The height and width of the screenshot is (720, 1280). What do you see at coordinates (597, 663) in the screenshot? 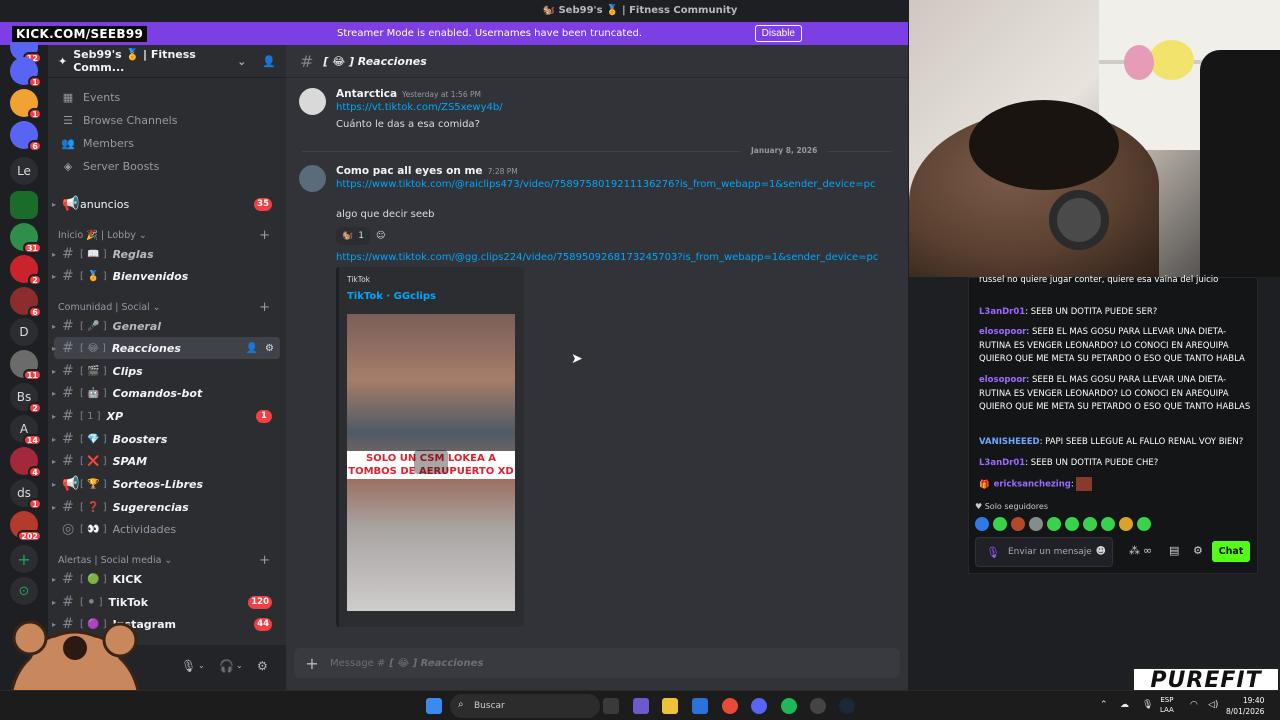
I see `message-composer: + Message # [ 😂 ] Reacciones` at bounding box center [597, 663].